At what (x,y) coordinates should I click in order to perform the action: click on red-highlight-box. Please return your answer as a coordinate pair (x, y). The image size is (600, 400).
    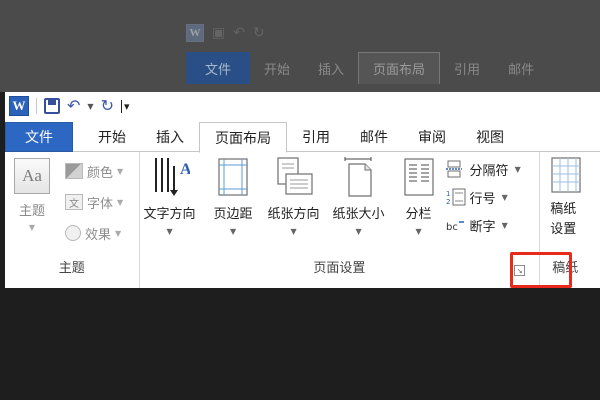
    Looking at the image, I should click on (541, 270).